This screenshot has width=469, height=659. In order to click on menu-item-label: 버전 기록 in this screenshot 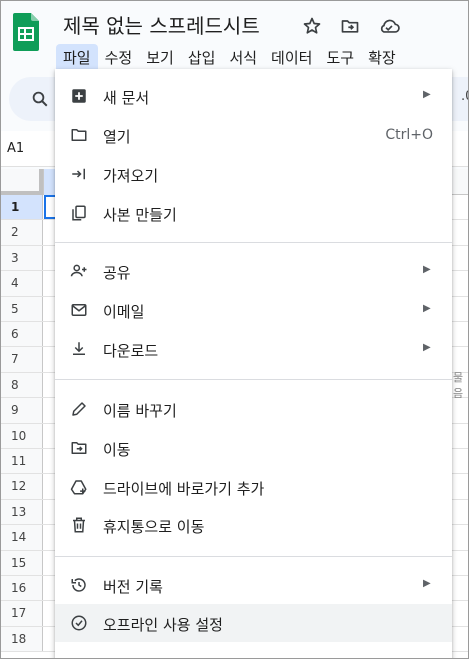, I will do `click(133, 587)`.